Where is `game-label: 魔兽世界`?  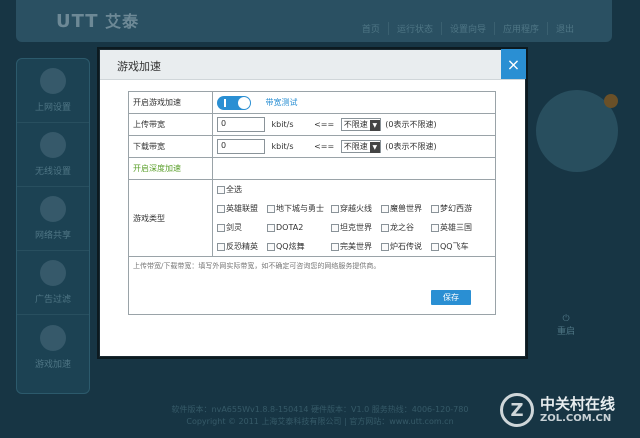
game-label: 魔兽世界 is located at coordinates (406, 208).